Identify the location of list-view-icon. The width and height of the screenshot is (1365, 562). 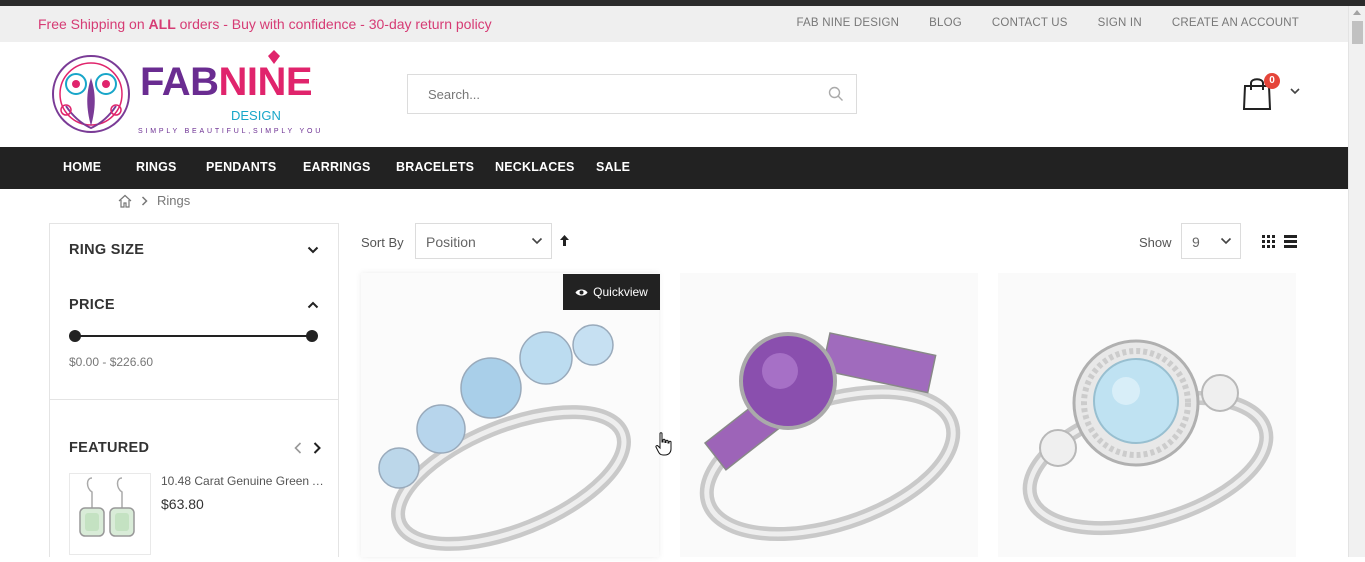
(1290, 241).